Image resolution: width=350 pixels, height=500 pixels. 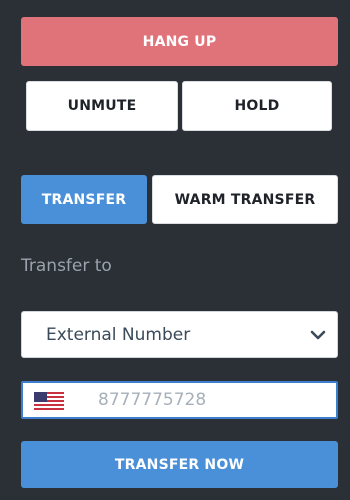 What do you see at coordinates (257, 106) in the screenshot?
I see `hold-button: HOLD` at bounding box center [257, 106].